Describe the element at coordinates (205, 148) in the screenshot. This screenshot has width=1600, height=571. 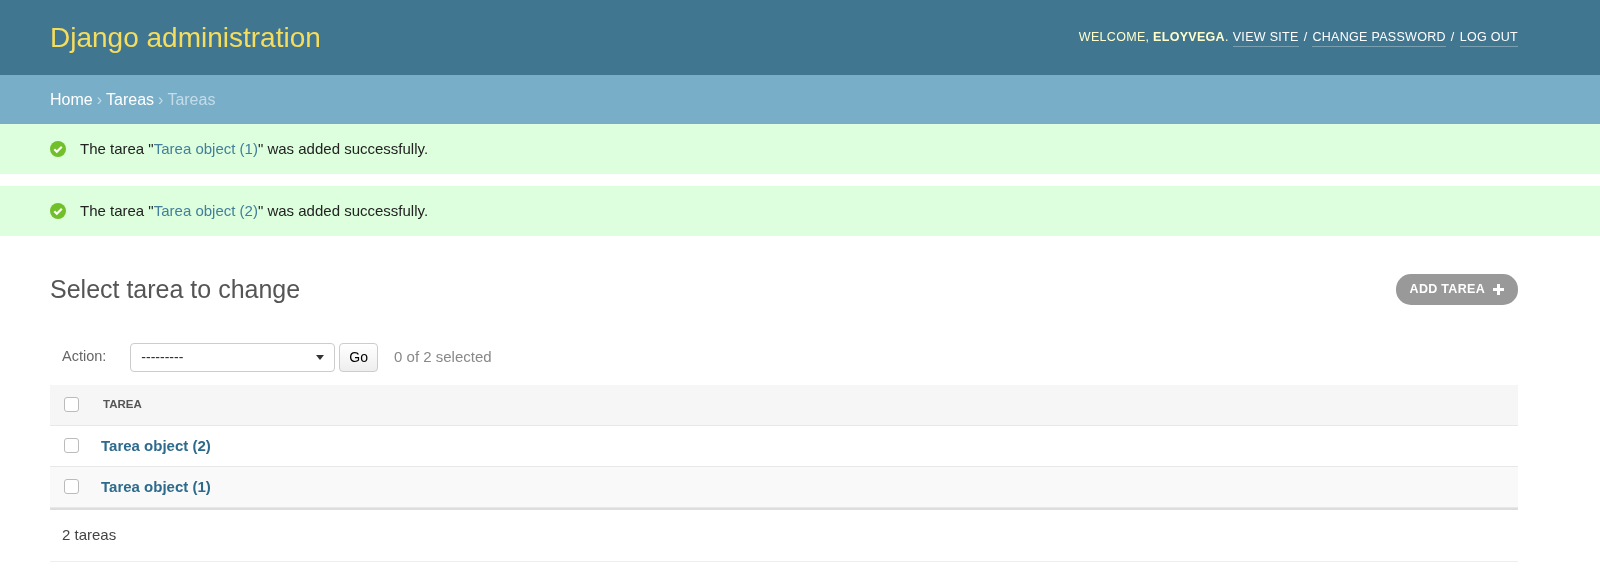
I see `object-link: Tarea object (1)` at that location.